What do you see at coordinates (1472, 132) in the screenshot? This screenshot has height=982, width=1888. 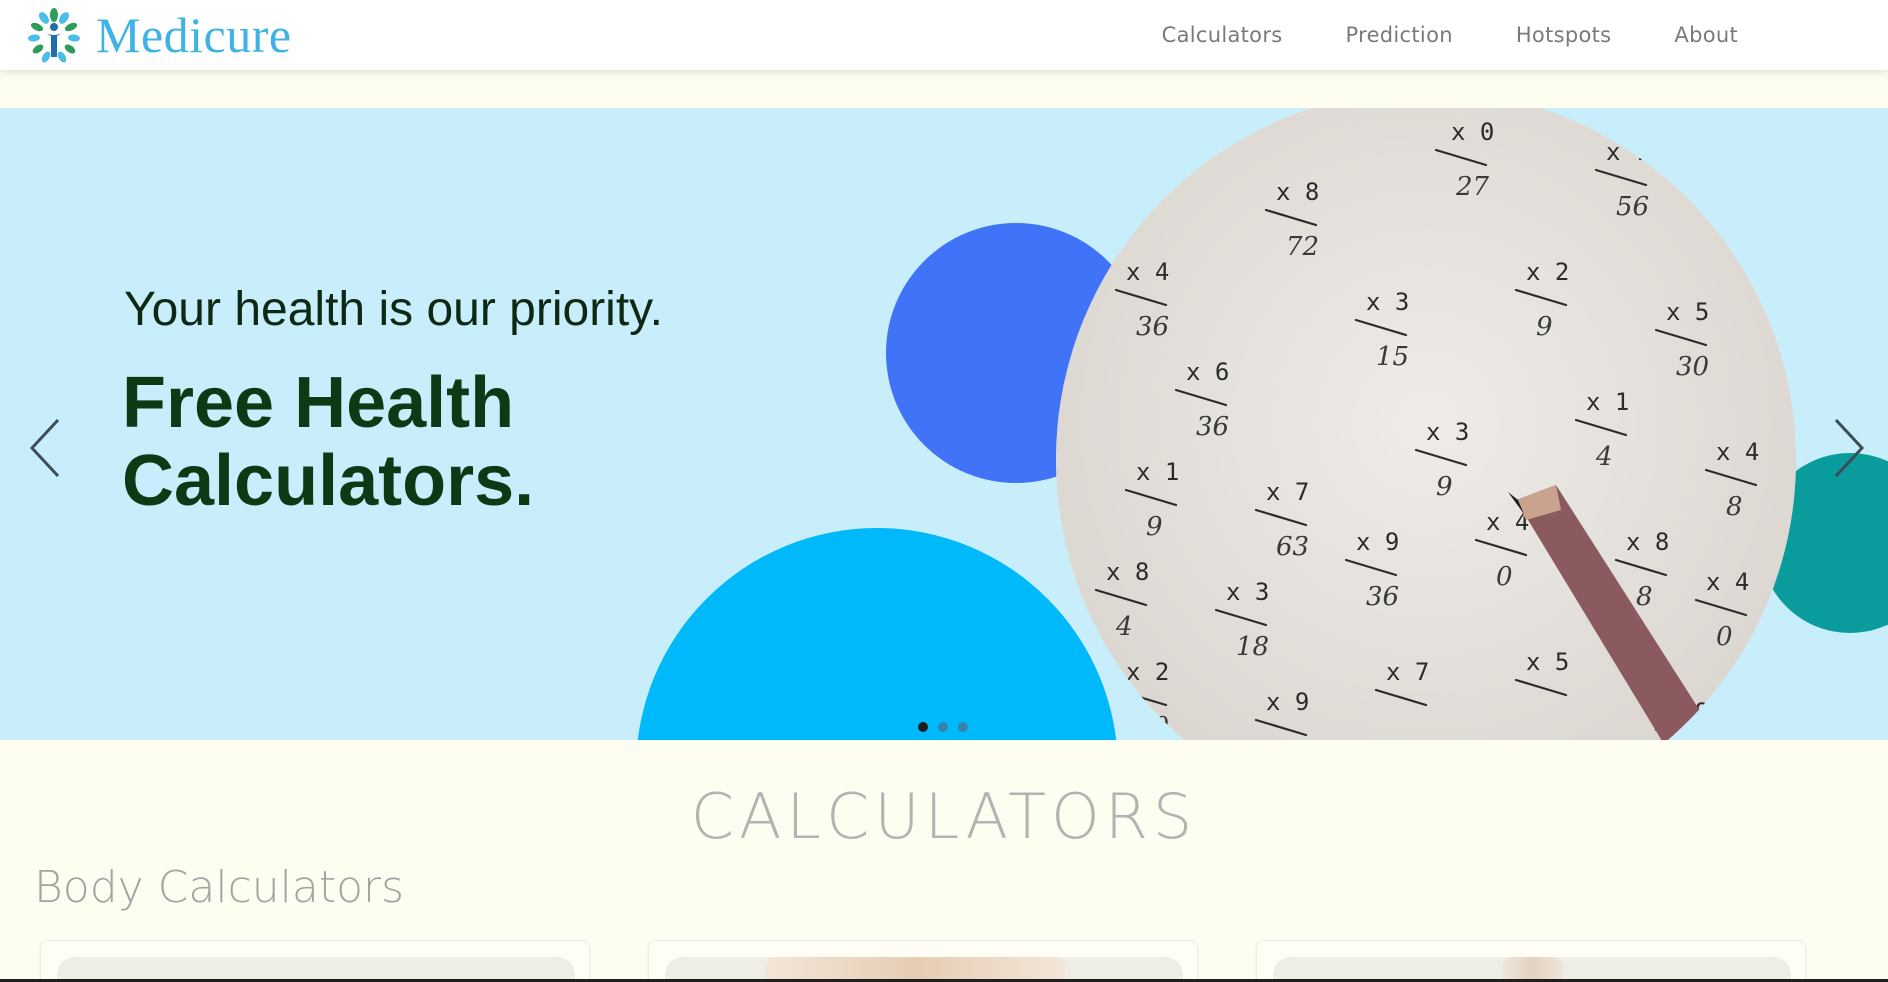 I see `svg-text: x 0` at bounding box center [1472, 132].